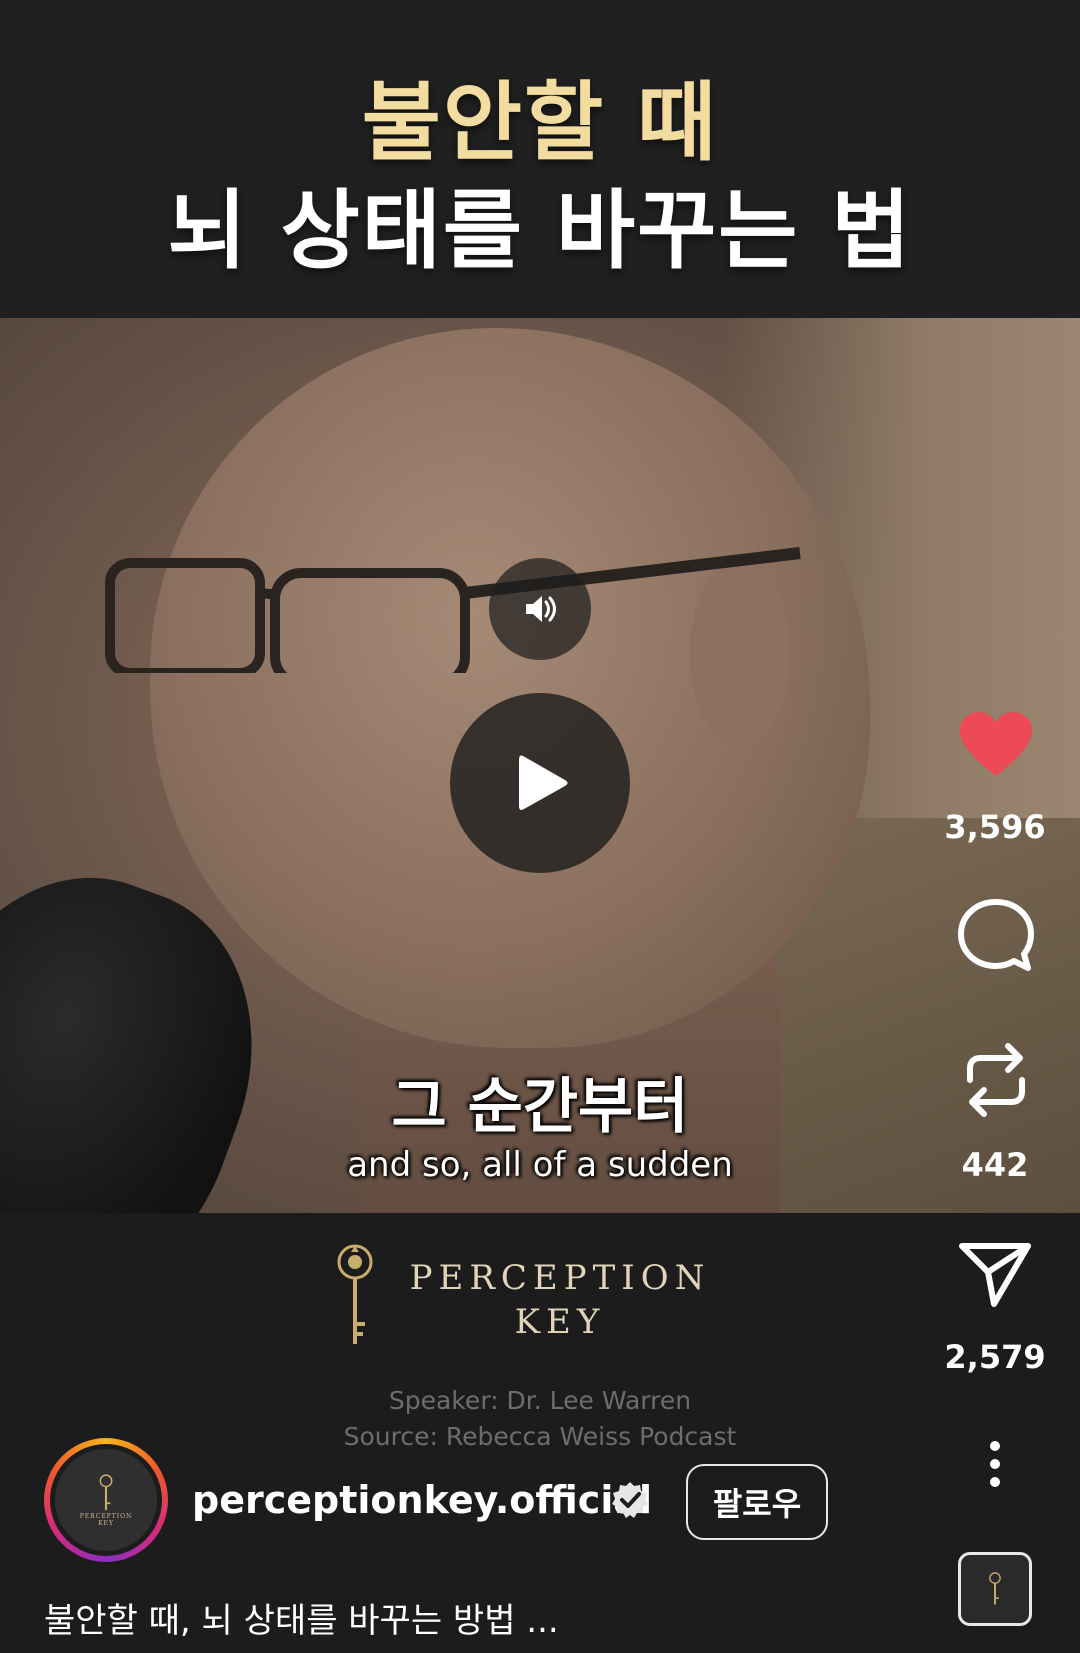 The image size is (1080, 1653). What do you see at coordinates (540, 1165) in the screenshot?
I see `video-subtitle-english: and so, all of a sudden` at bounding box center [540, 1165].